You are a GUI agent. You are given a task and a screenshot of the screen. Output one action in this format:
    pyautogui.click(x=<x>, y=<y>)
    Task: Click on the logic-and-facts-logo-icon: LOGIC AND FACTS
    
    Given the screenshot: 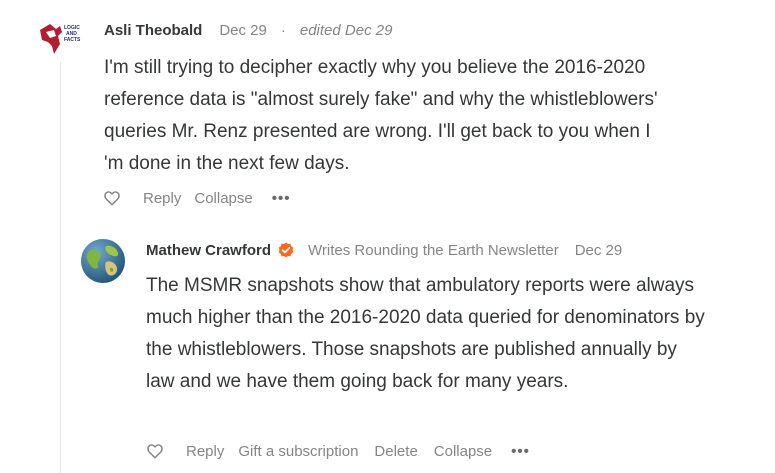 What is the action you would take?
    pyautogui.click(x=60, y=39)
    